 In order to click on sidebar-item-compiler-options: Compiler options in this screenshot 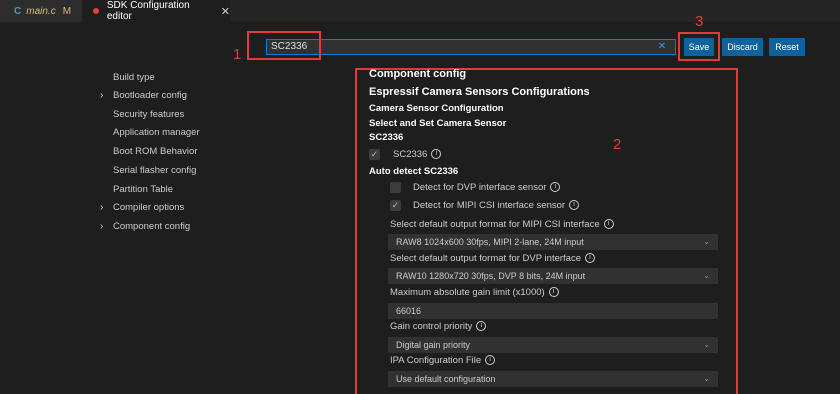, I will do `click(148, 208)`.